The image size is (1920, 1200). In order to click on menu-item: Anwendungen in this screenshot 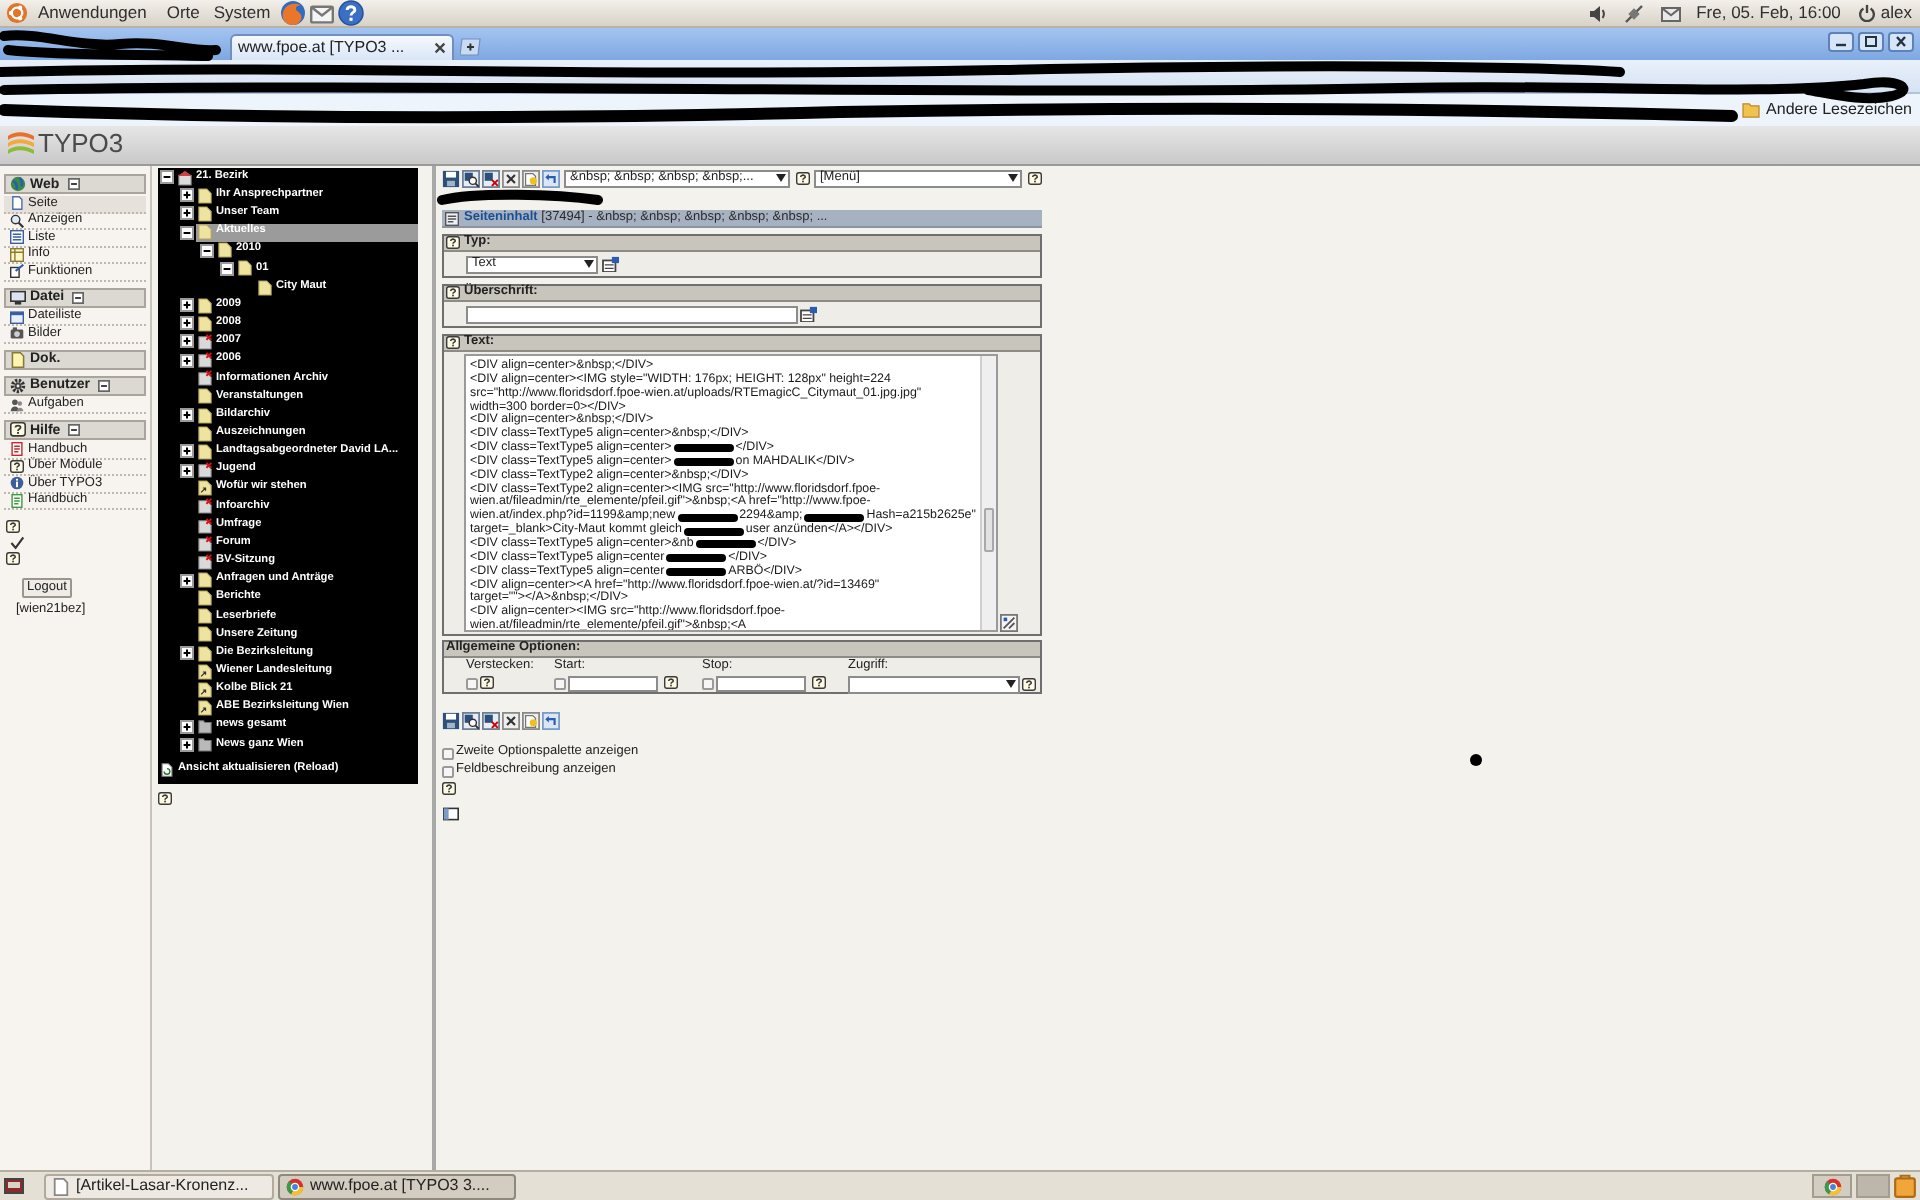, I will do `click(92, 13)`.